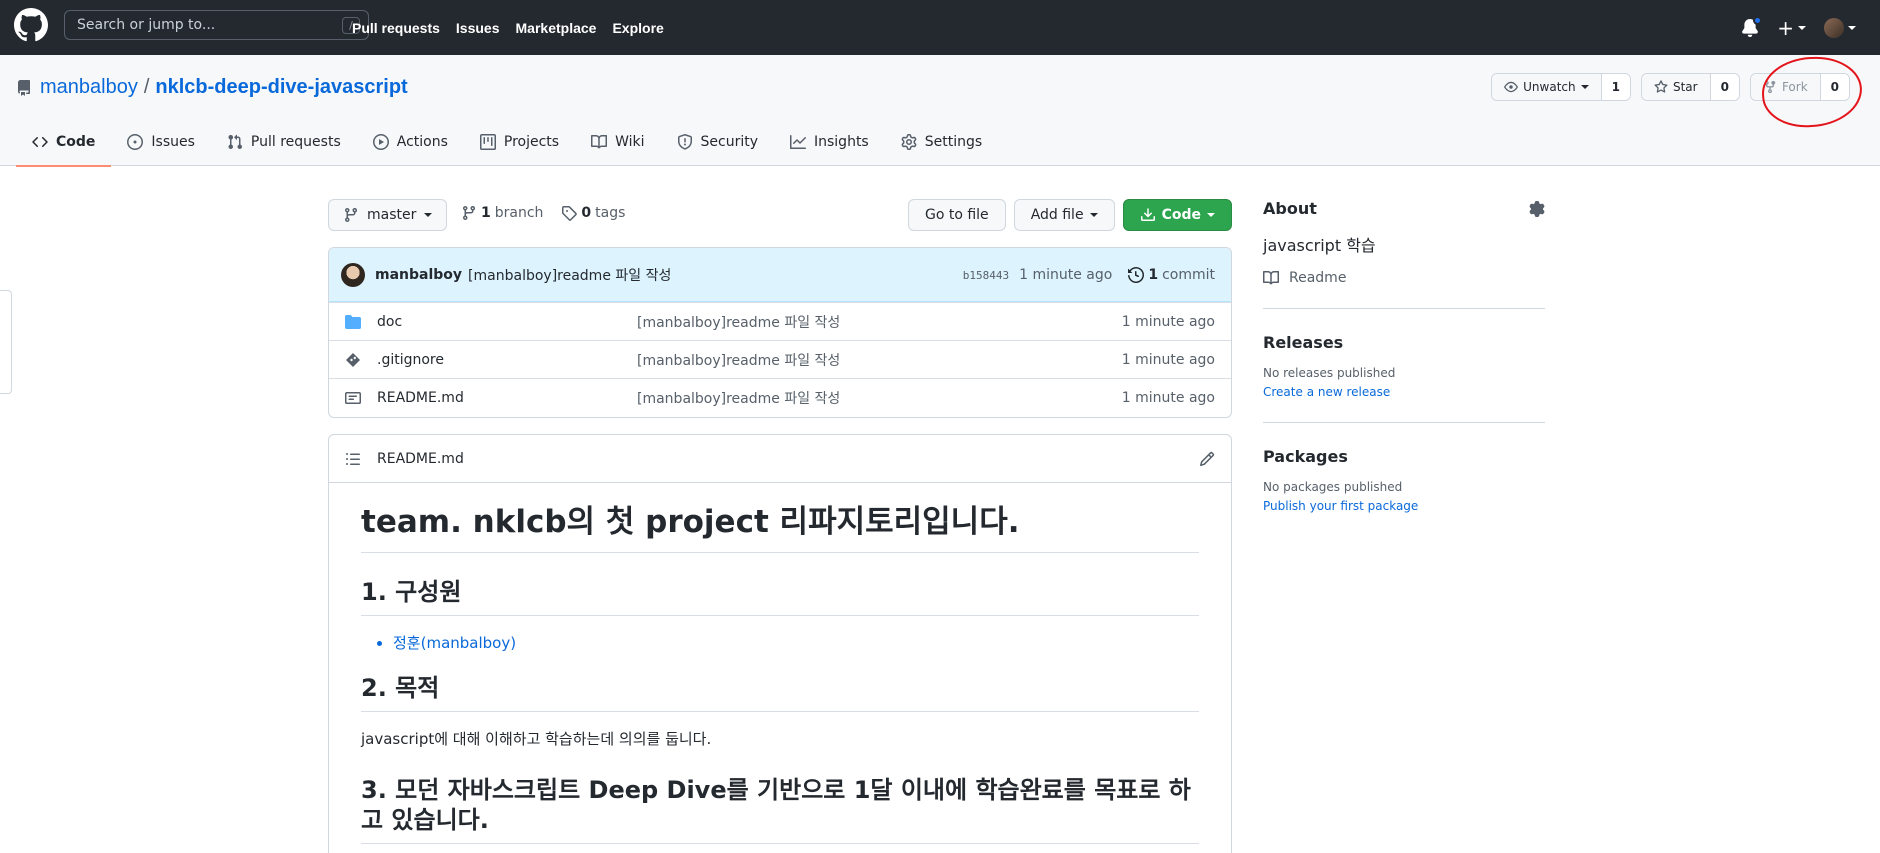 This screenshot has width=1880, height=853. What do you see at coordinates (1840, 27) in the screenshot?
I see `user-menu-dropdown` at bounding box center [1840, 27].